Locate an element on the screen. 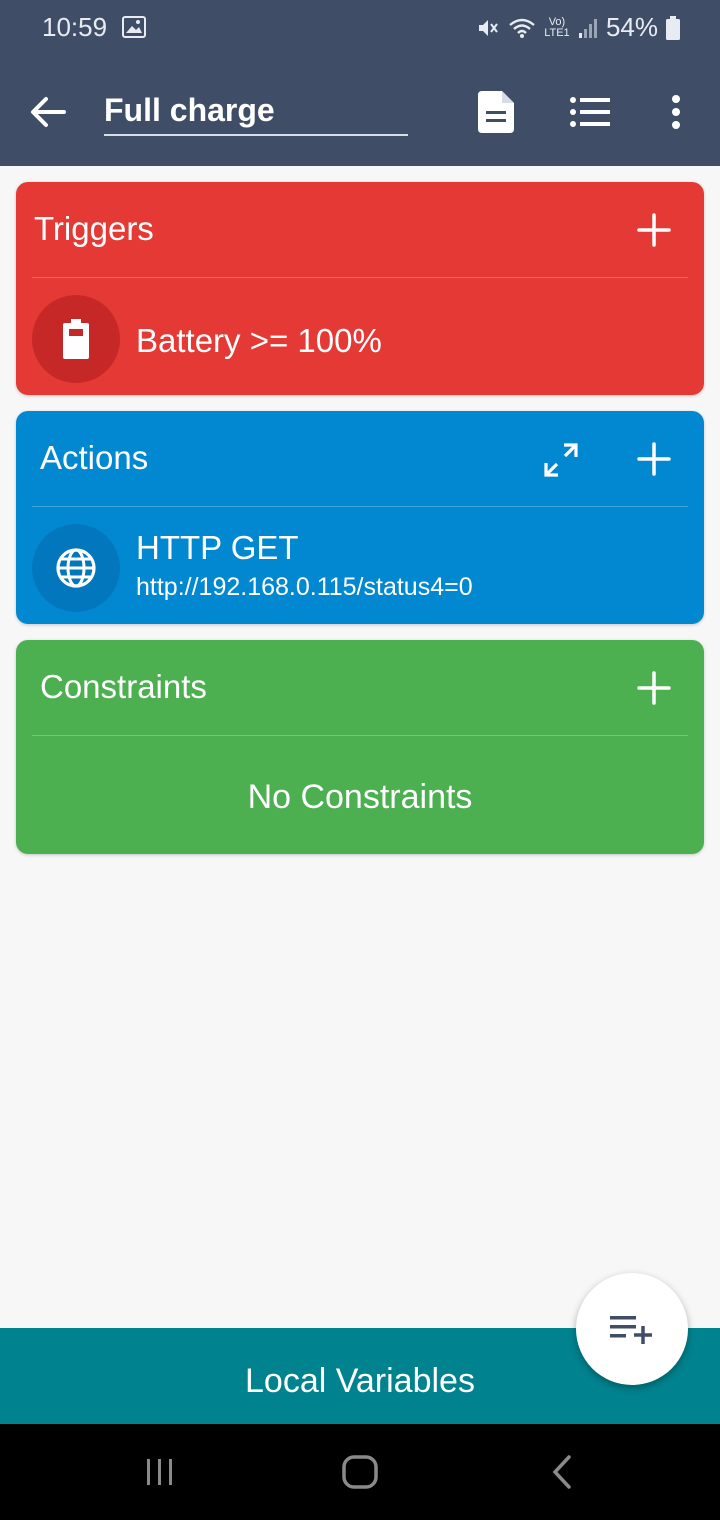  list-icon is located at coordinates (590, 112).